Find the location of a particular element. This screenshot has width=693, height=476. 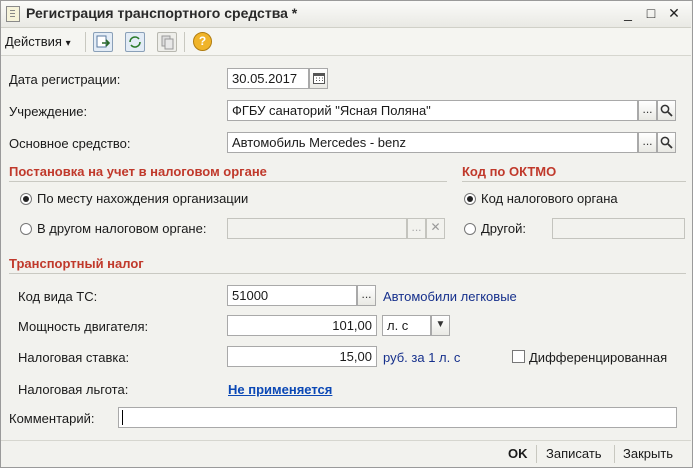

document-icon is located at coordinates (13, 14).